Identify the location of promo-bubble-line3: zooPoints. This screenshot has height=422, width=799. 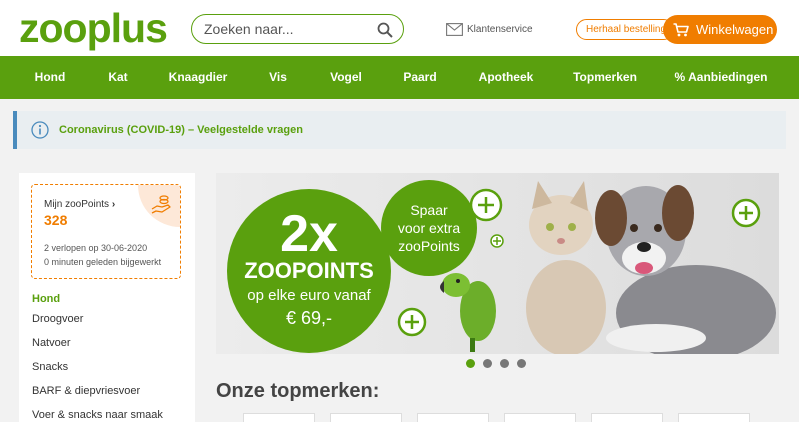
(428, 246).